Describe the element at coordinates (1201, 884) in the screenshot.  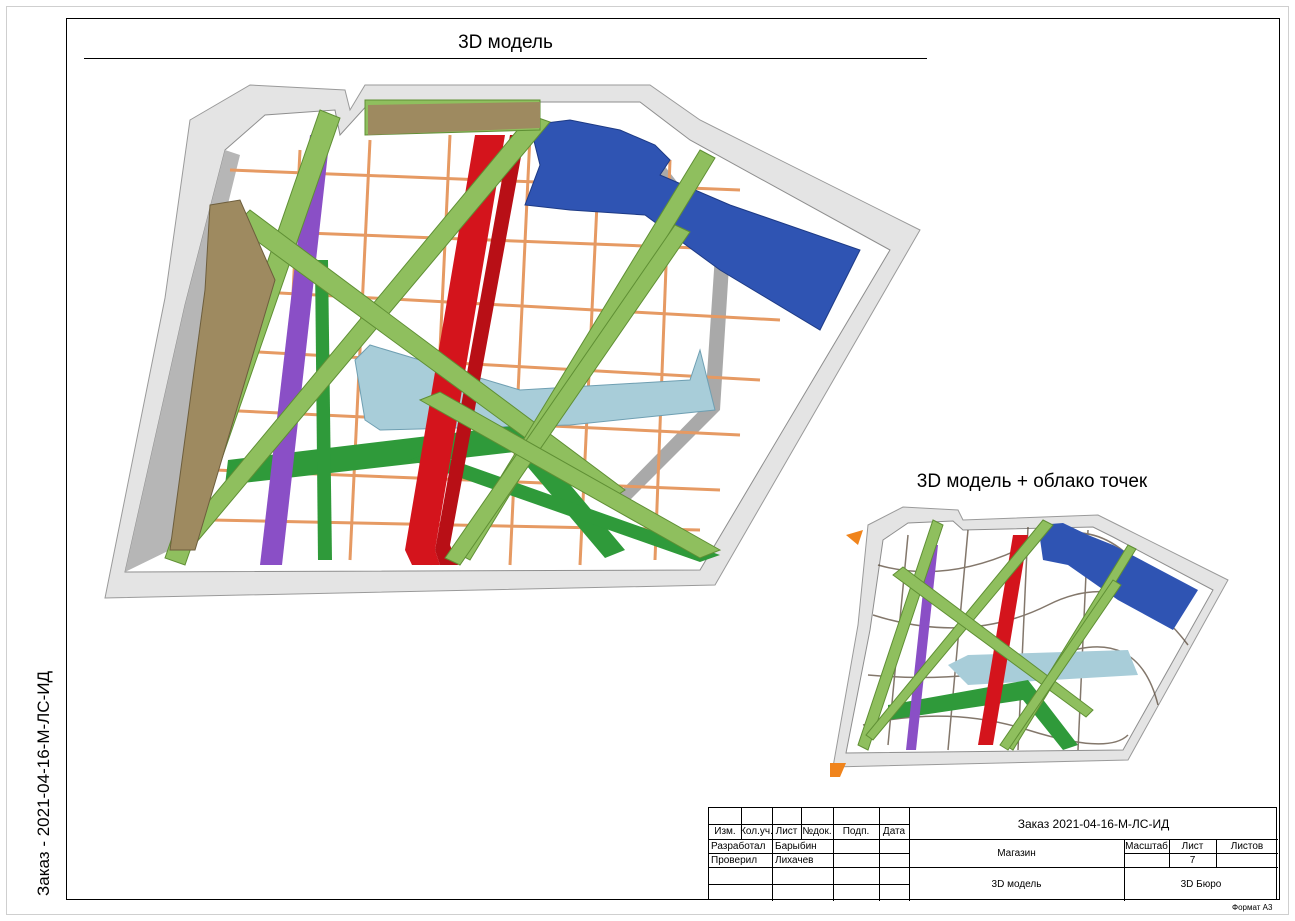
I see `stamp-organization: 3D Бюро` at that location.